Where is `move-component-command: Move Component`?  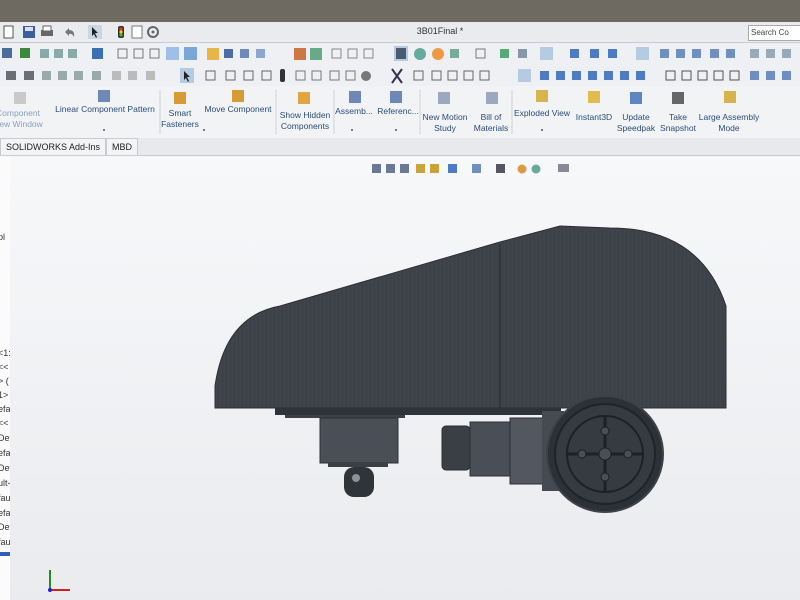
move-component-command: Move Component is located at coordinates (238, 109).